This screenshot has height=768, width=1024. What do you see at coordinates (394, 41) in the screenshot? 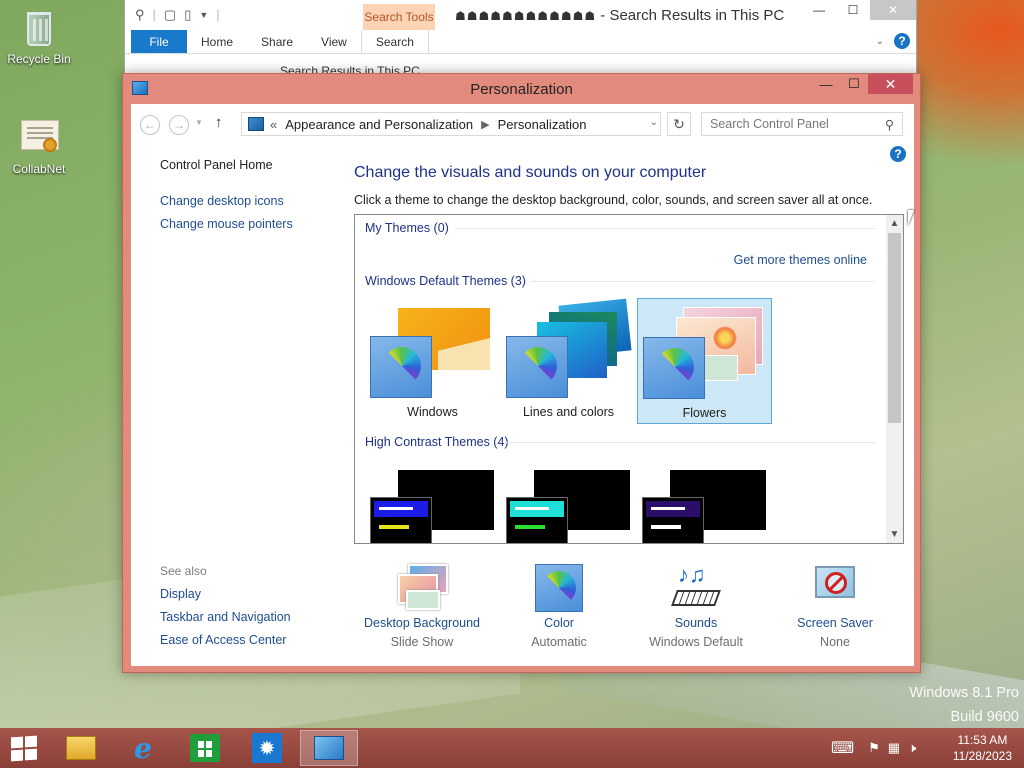
I see `tab-search: Search` at bounding box center [394, 41].